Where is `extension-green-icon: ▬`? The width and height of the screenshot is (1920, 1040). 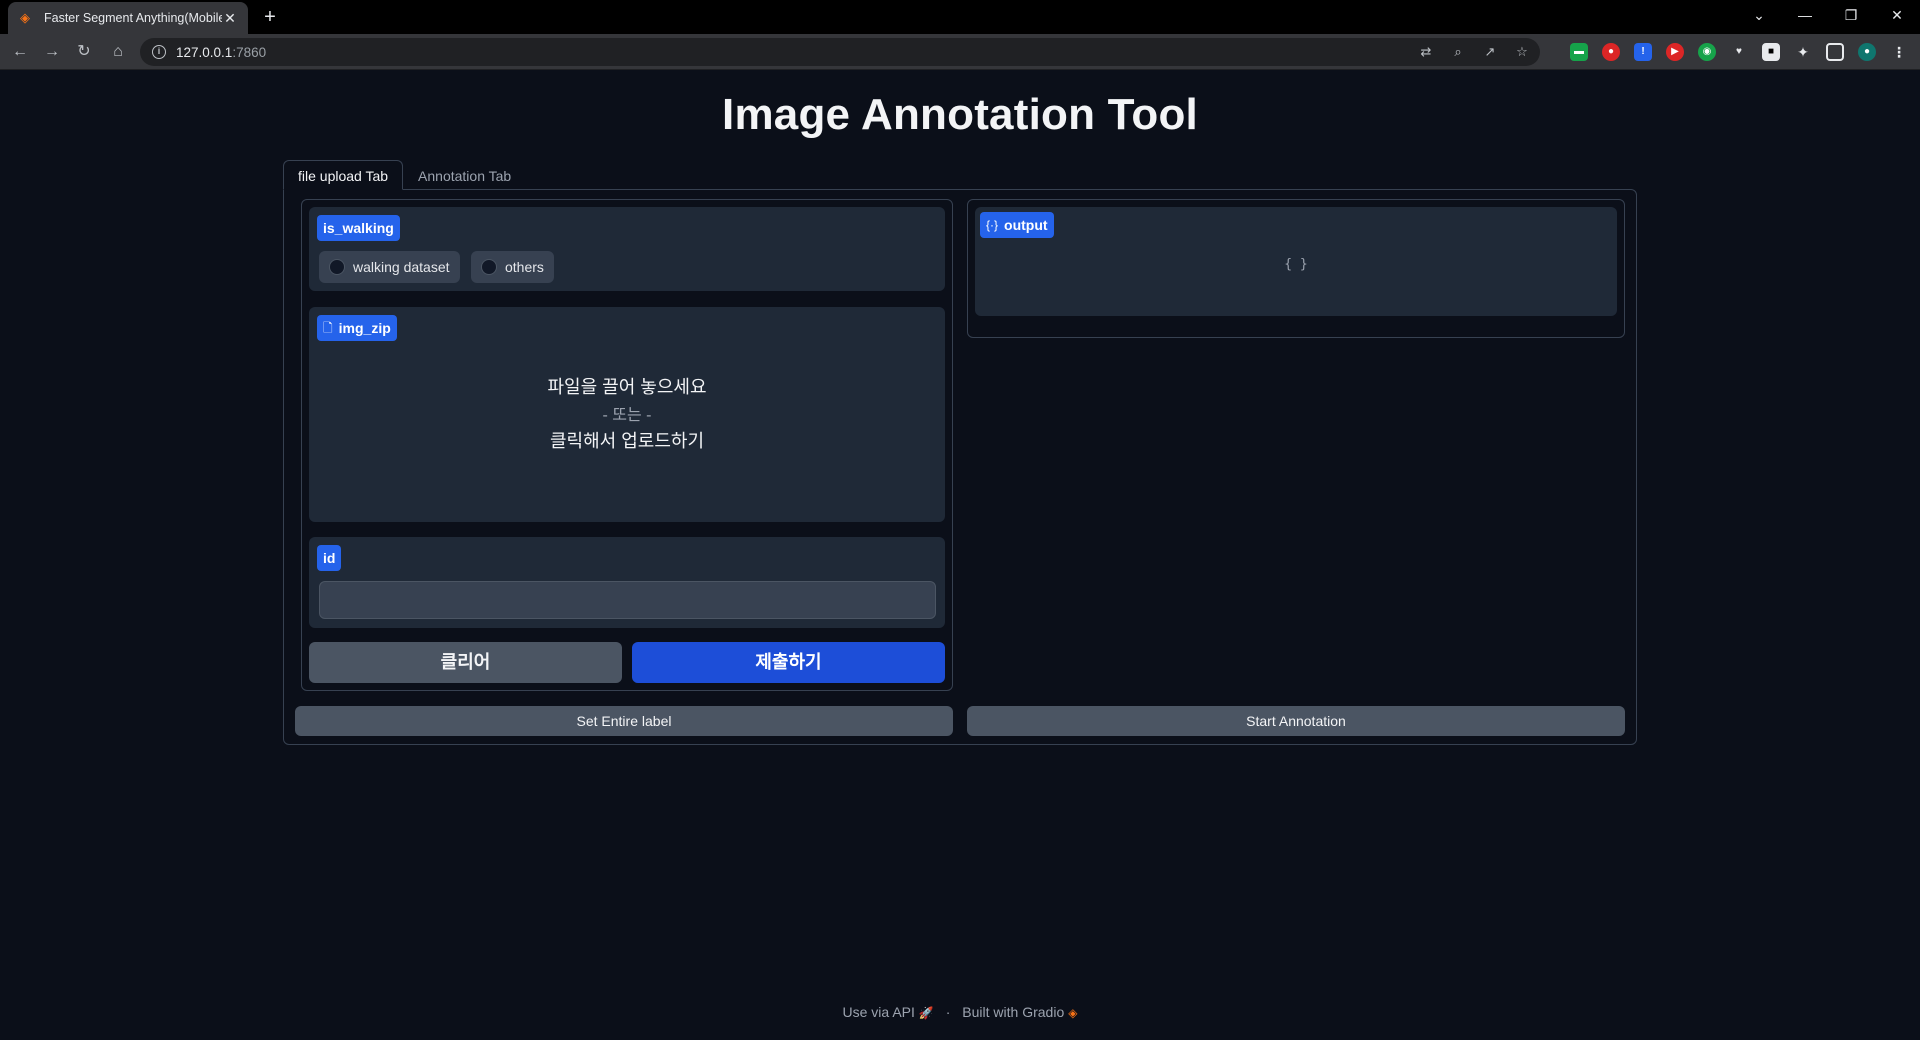
extension-green-icon: ▬ is located at coordinates (1579, 52).